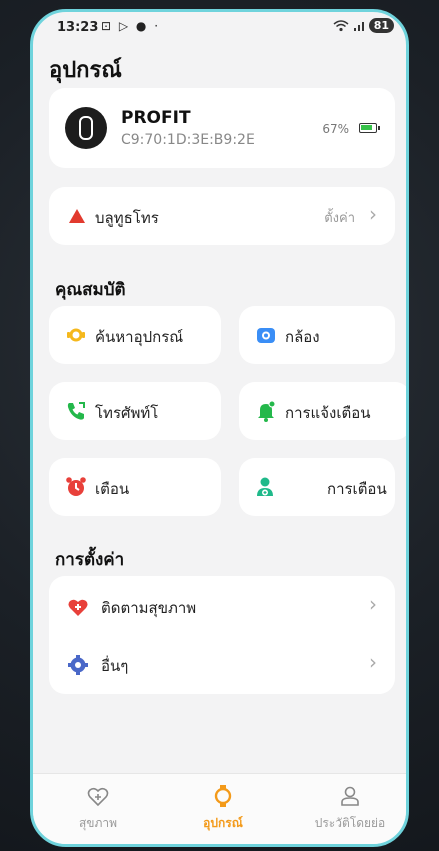  What do you see at coordinates (149, 608) in the screenshot?
I see `settings-label: ติดตามสุขภาพ` at bounding box center [149, 608].